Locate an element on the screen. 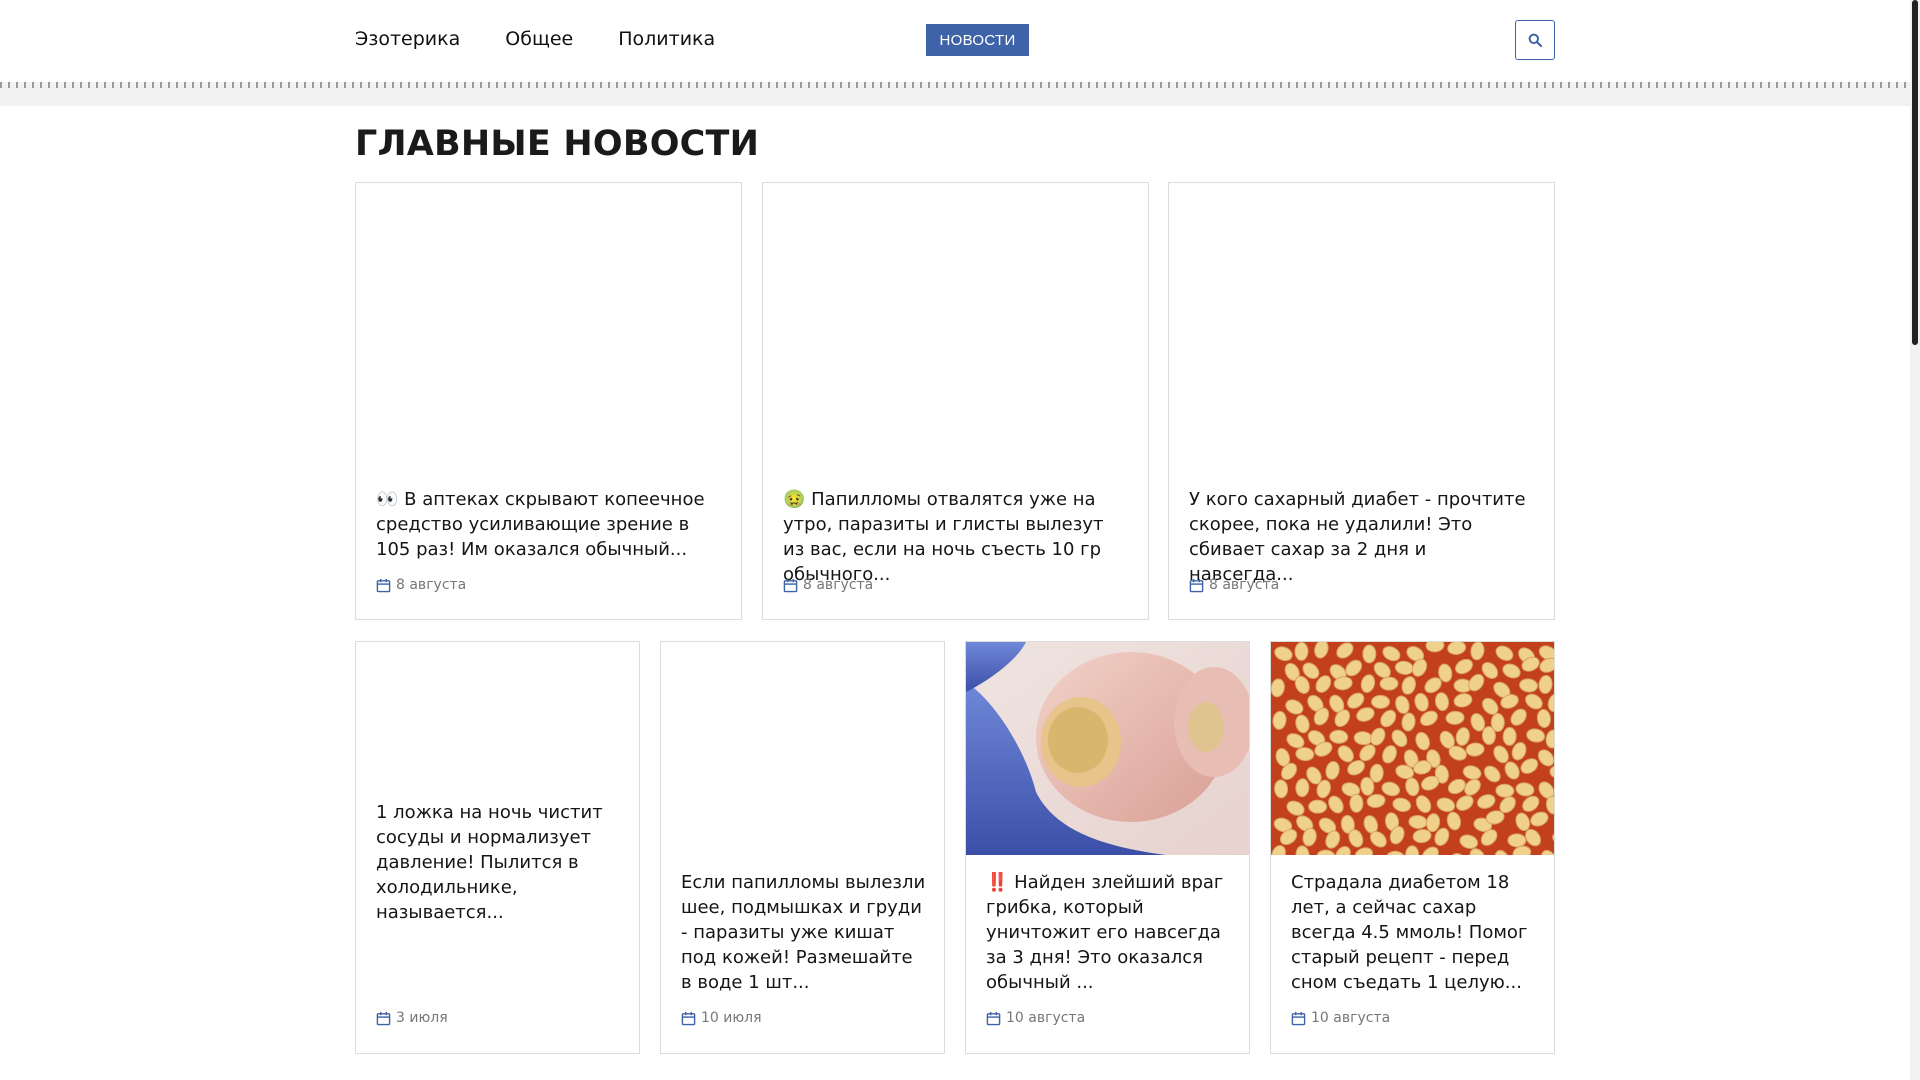 This screenshot has height=1080, width=1920. news-card-date: 10 июля is located at coordinates (721, 1018).